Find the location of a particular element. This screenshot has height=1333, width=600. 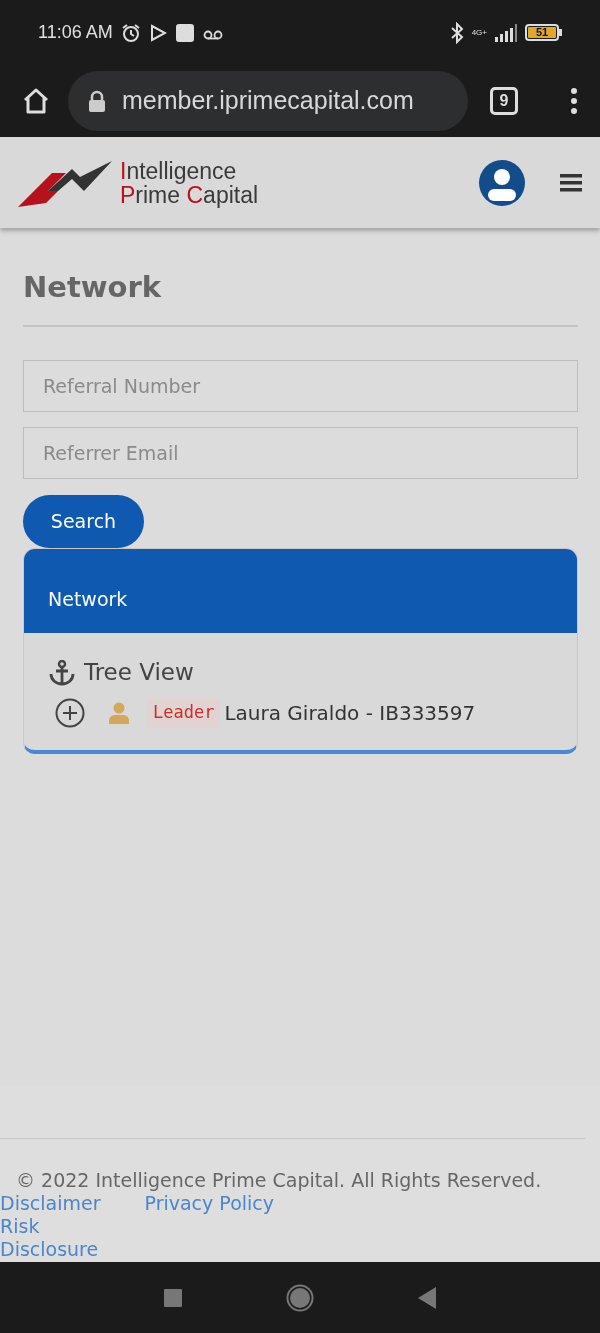

search-button: Search is located at coordinates (83, 521).